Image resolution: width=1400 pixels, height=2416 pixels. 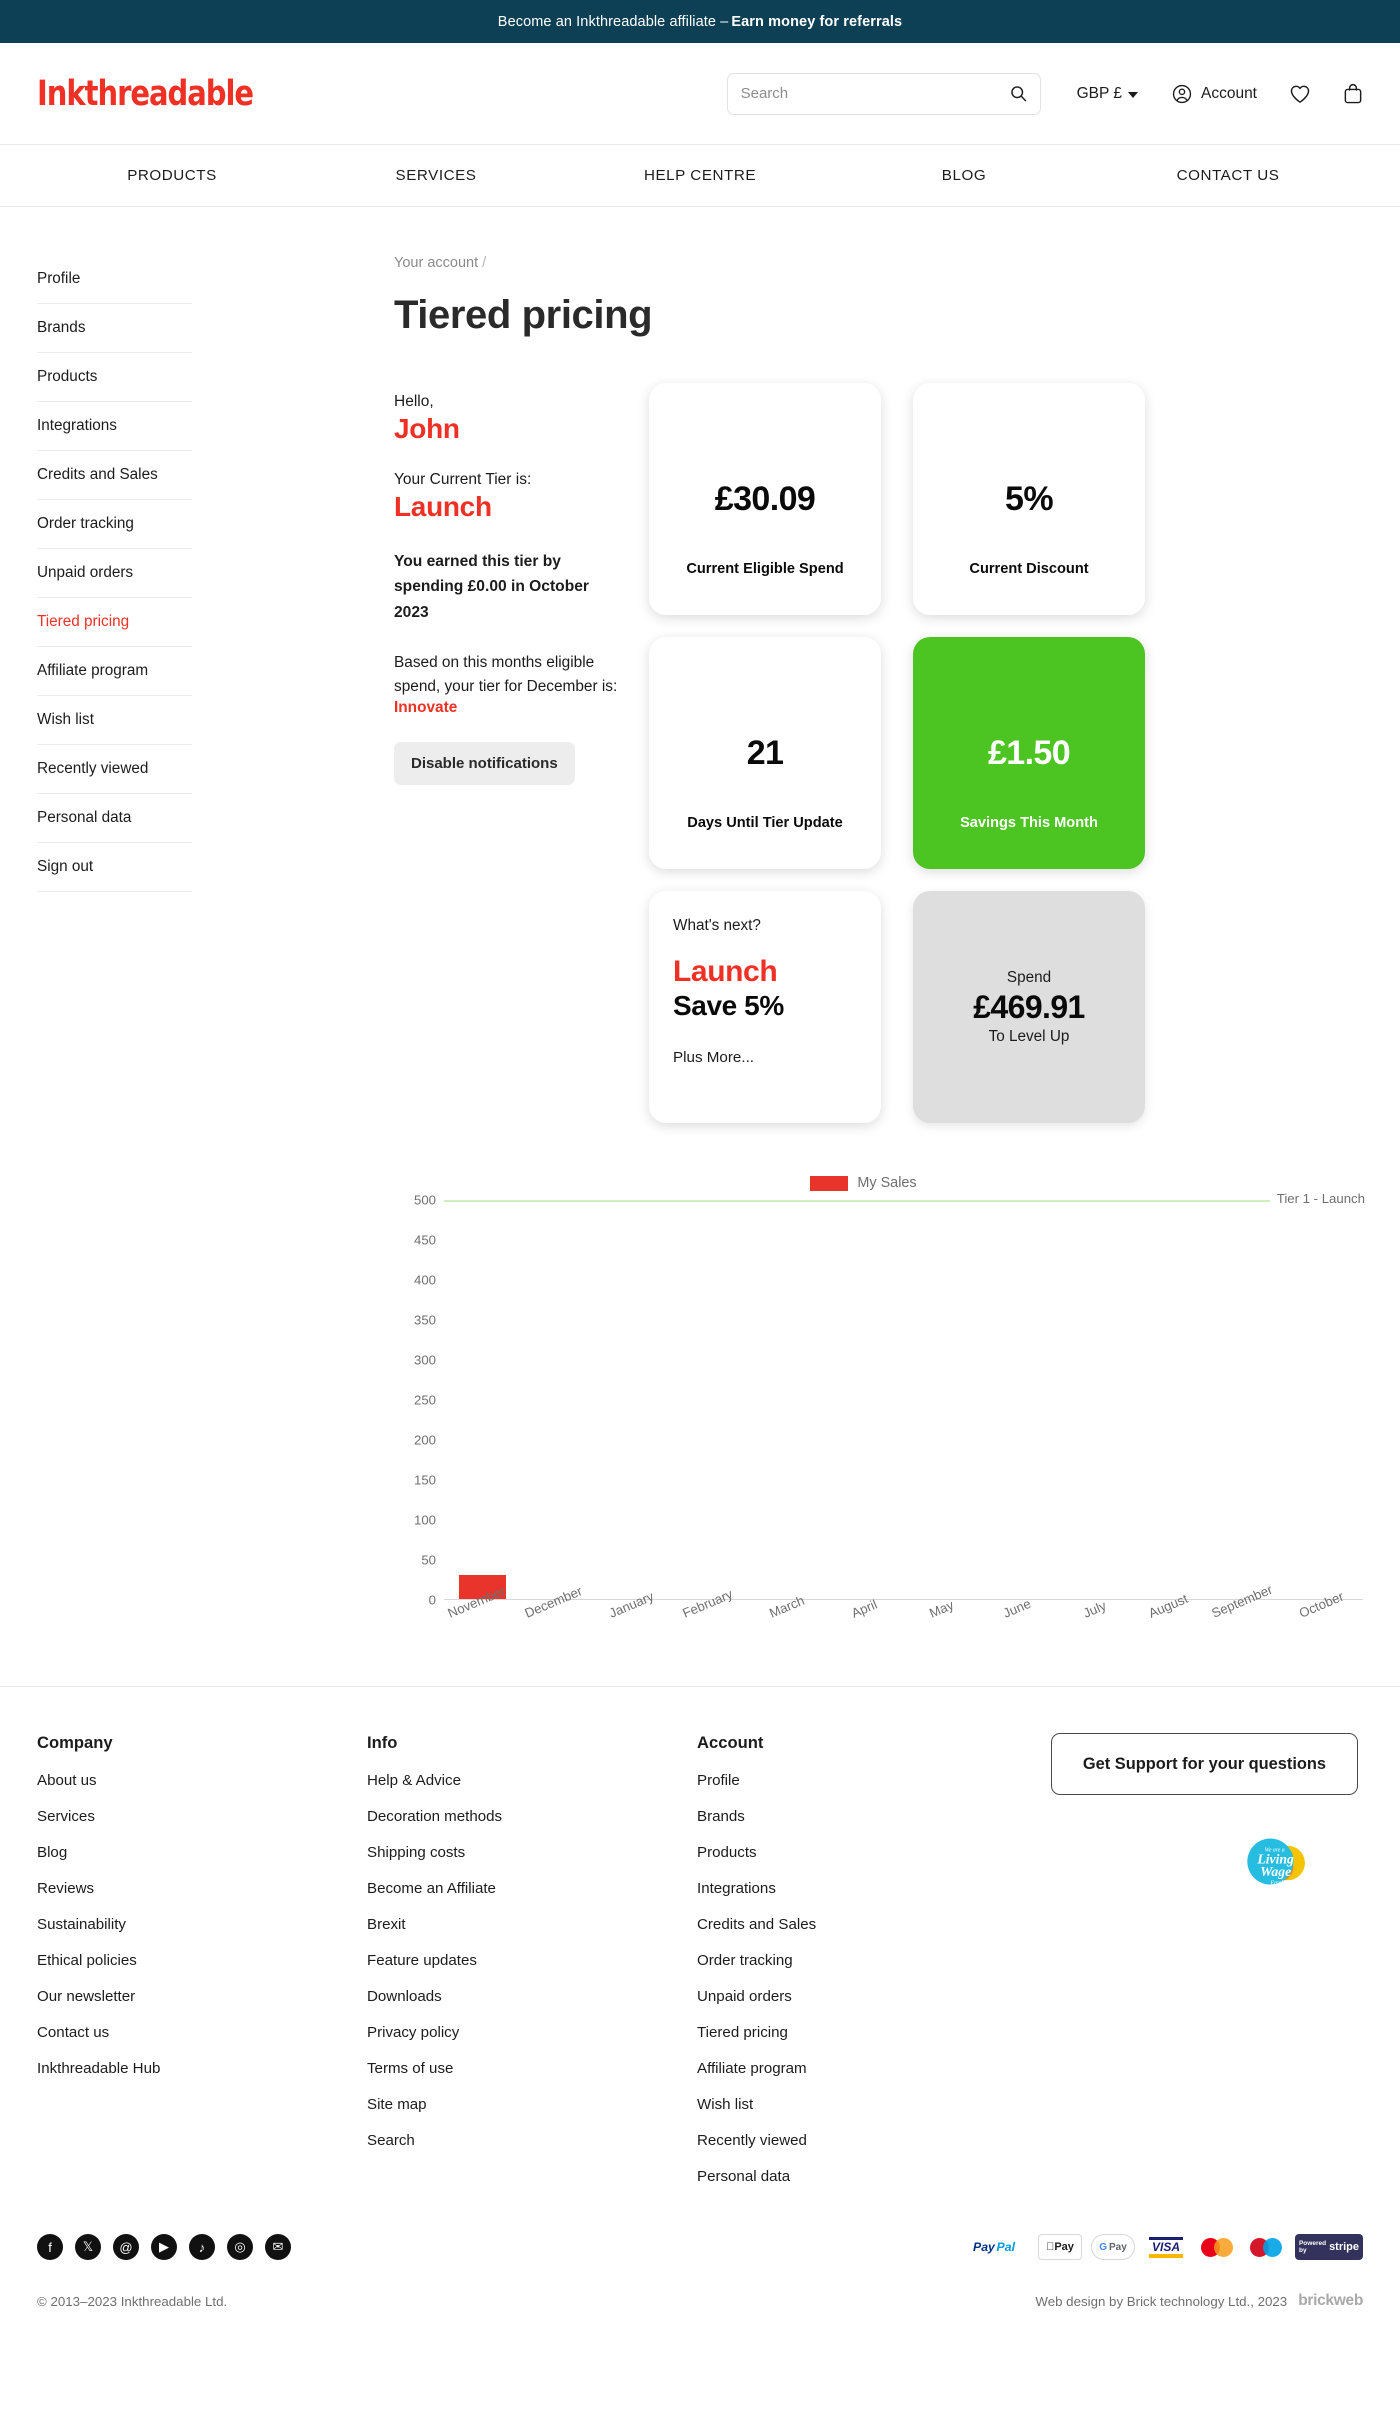 What do you see at coordinates (484, 764) in the screenshot?
I see `disable-notifications-button: Disable notifications` at bounding box center [484, 764].